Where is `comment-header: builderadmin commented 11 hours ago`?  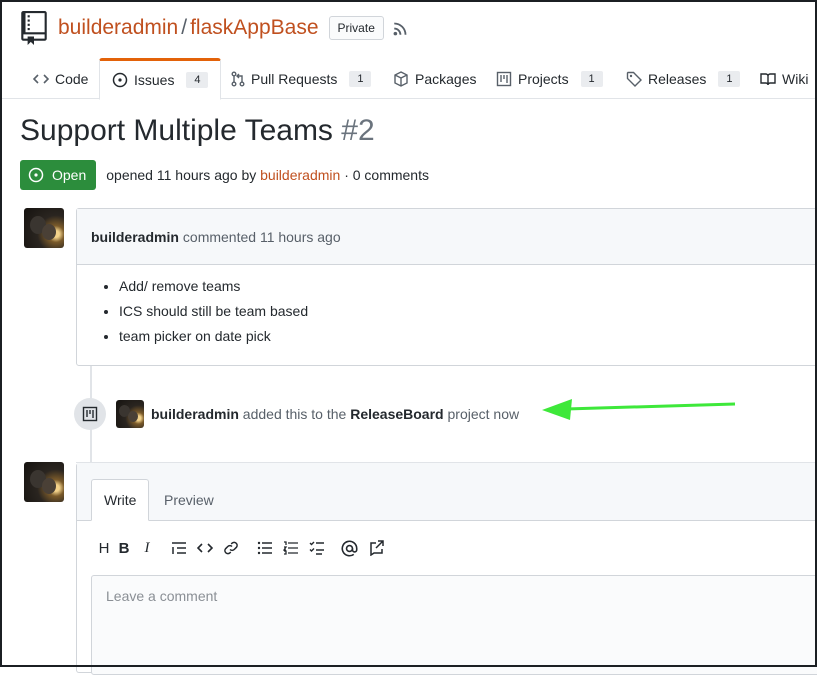
comment-header: builderadmin commented 11 hours ago is located at coordinates (447, 237).